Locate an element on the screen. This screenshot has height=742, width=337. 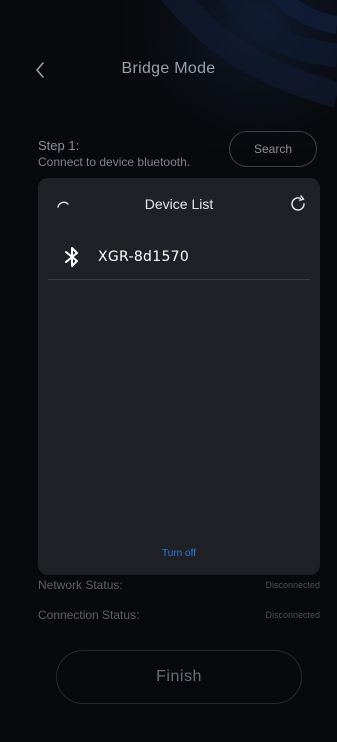
bluetooth-icon is located at coordinates (72, 257).